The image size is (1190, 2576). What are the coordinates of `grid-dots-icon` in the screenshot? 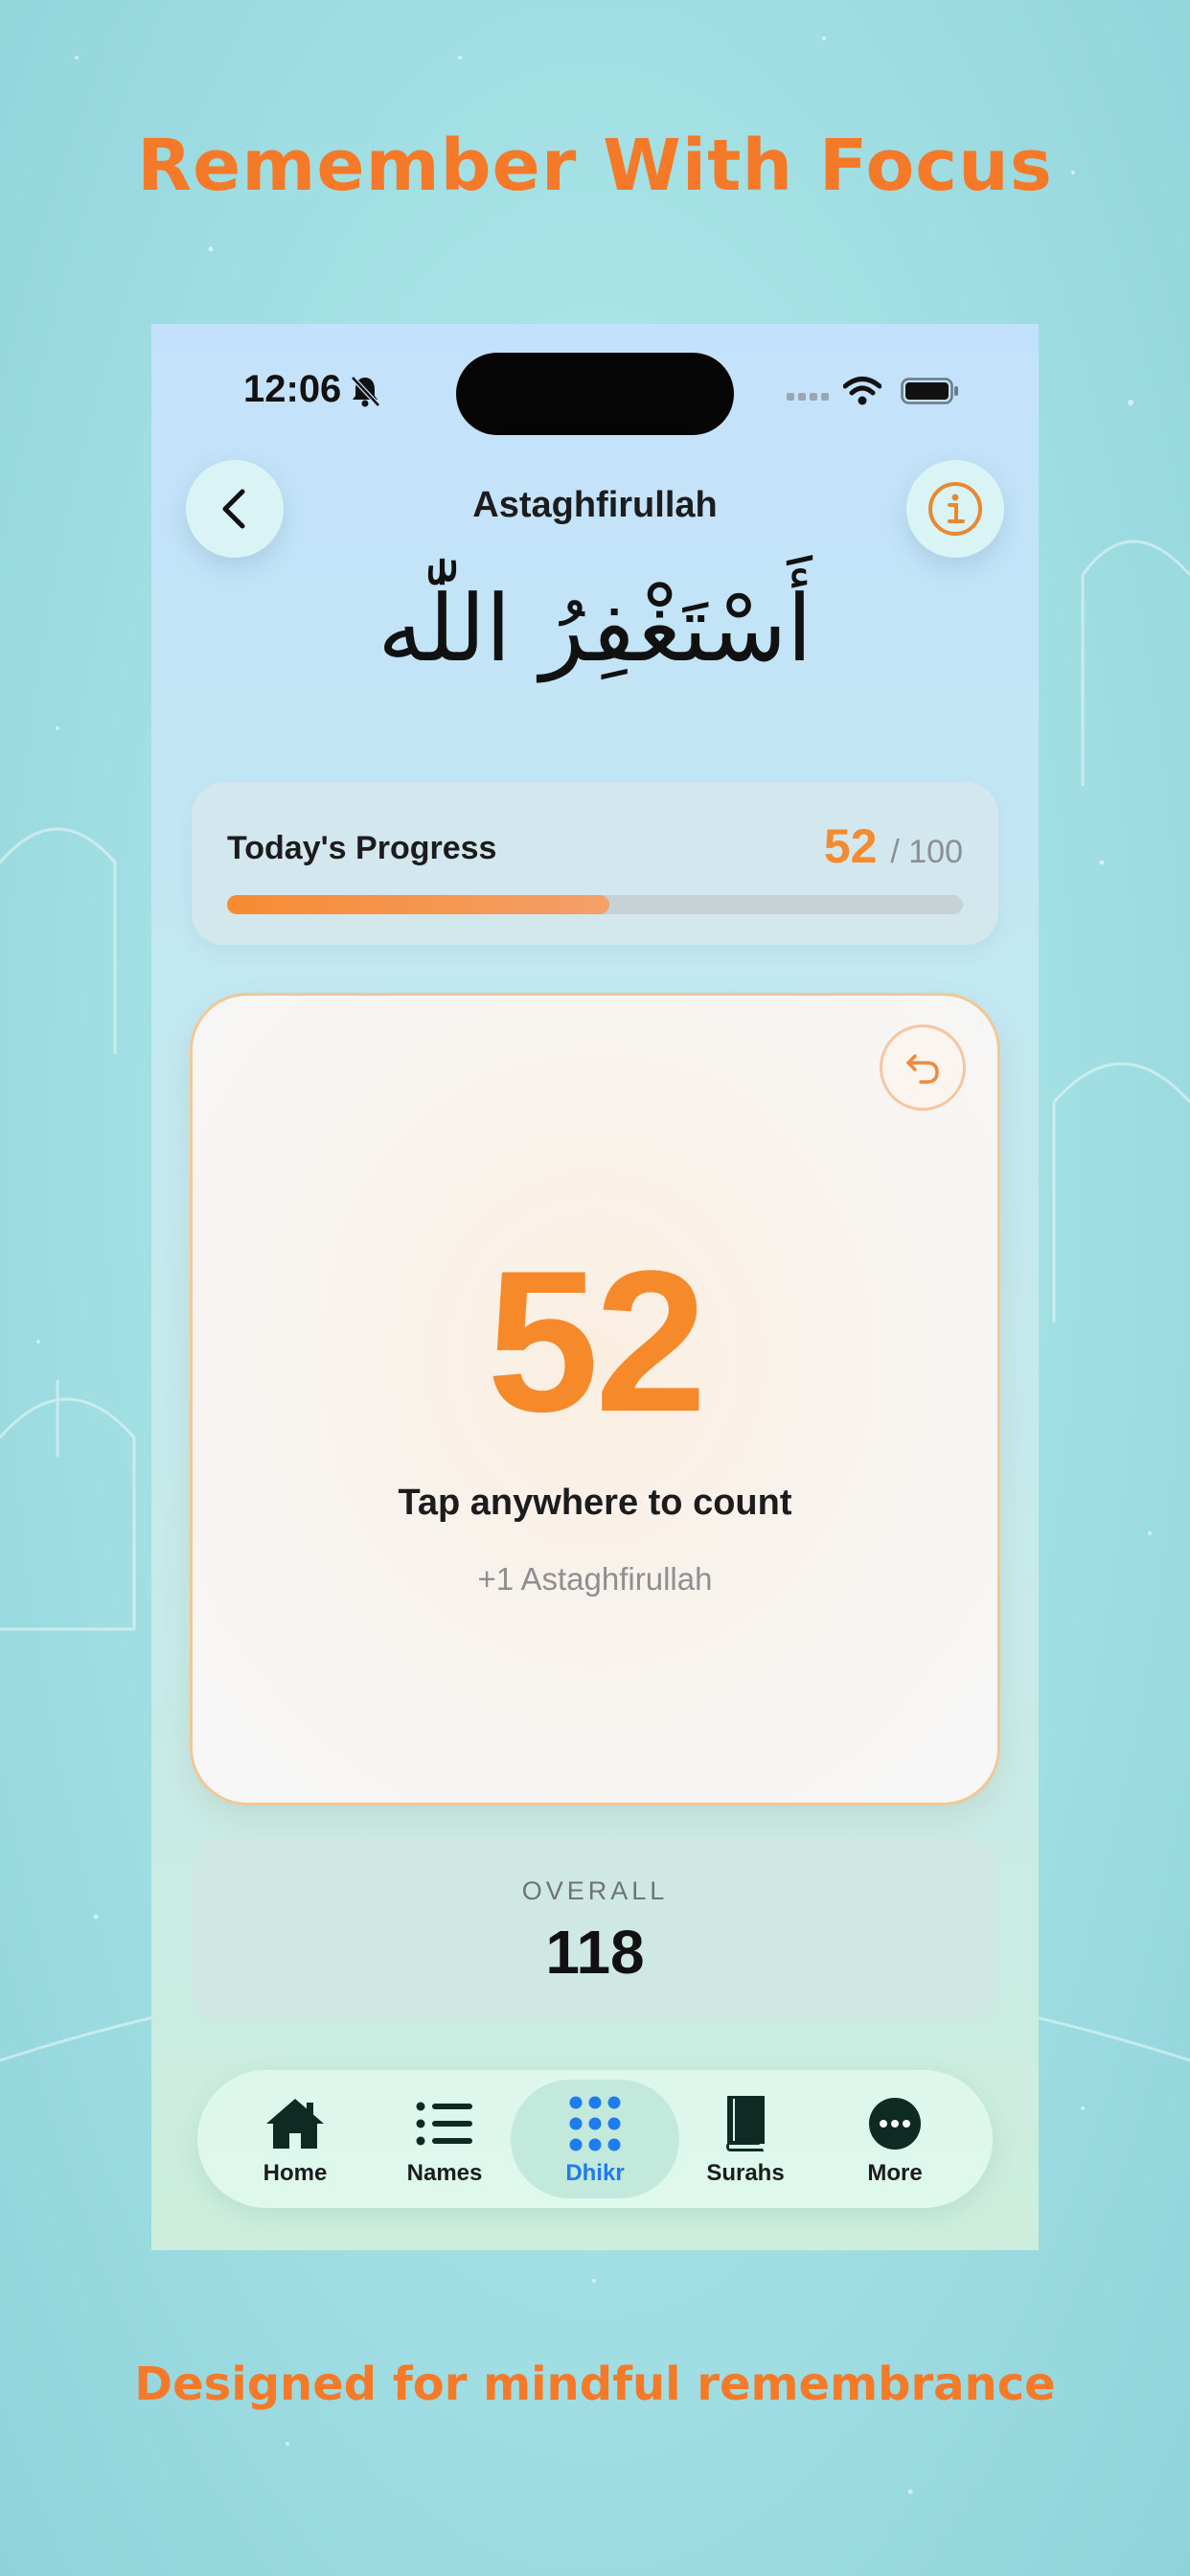 It's located at (595, 2123).